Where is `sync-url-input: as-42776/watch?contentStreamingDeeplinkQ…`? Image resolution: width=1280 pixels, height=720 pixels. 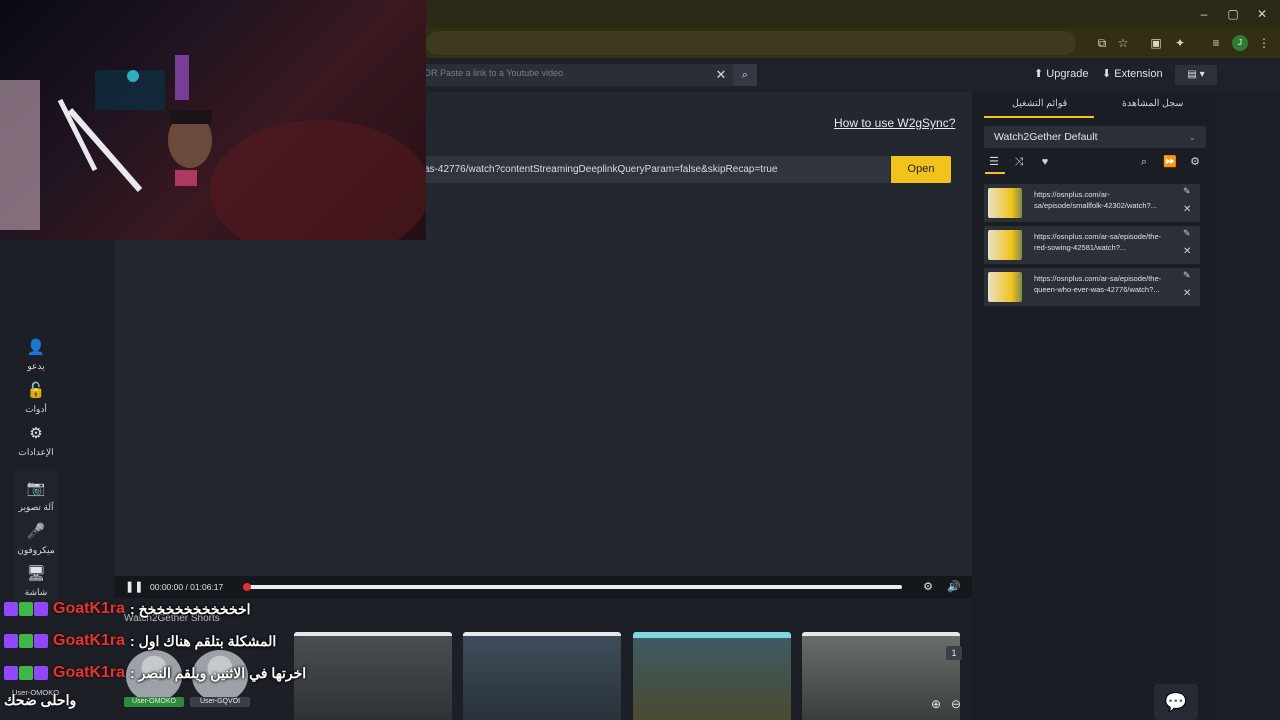
sync-url-input: as-42776/watch?contentStreamingDeeplinkQ… is located at coordinates (655, 169).